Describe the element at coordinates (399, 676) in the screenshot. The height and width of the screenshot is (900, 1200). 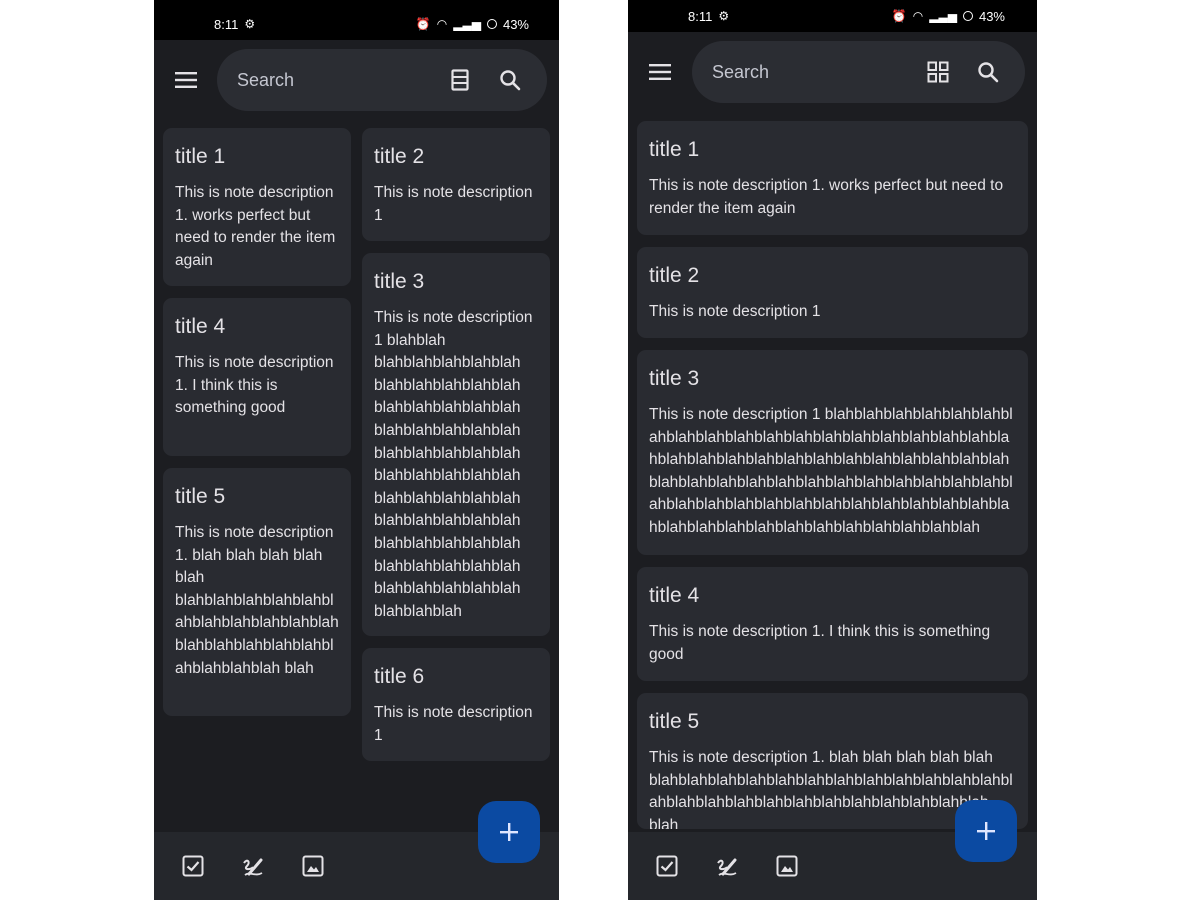
I see `note-title: title 6` at that location.